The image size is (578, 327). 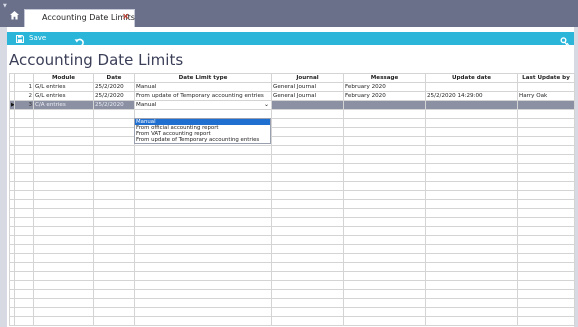 What do you see at coordinates (384, 96) in the screenshot?
I see `cell-message: February 2020` at bounding box center [384, 96].